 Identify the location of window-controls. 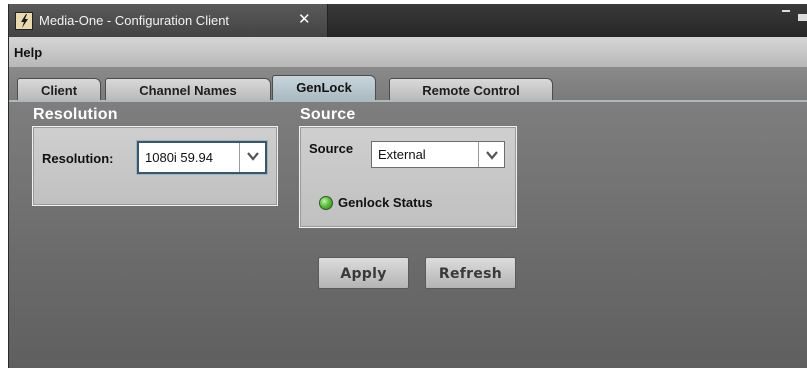
(792, 15).